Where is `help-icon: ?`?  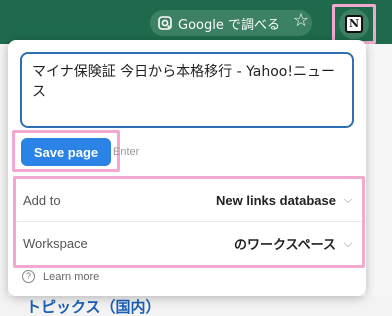
help-icon: ? is located at coordinates (28, 276).